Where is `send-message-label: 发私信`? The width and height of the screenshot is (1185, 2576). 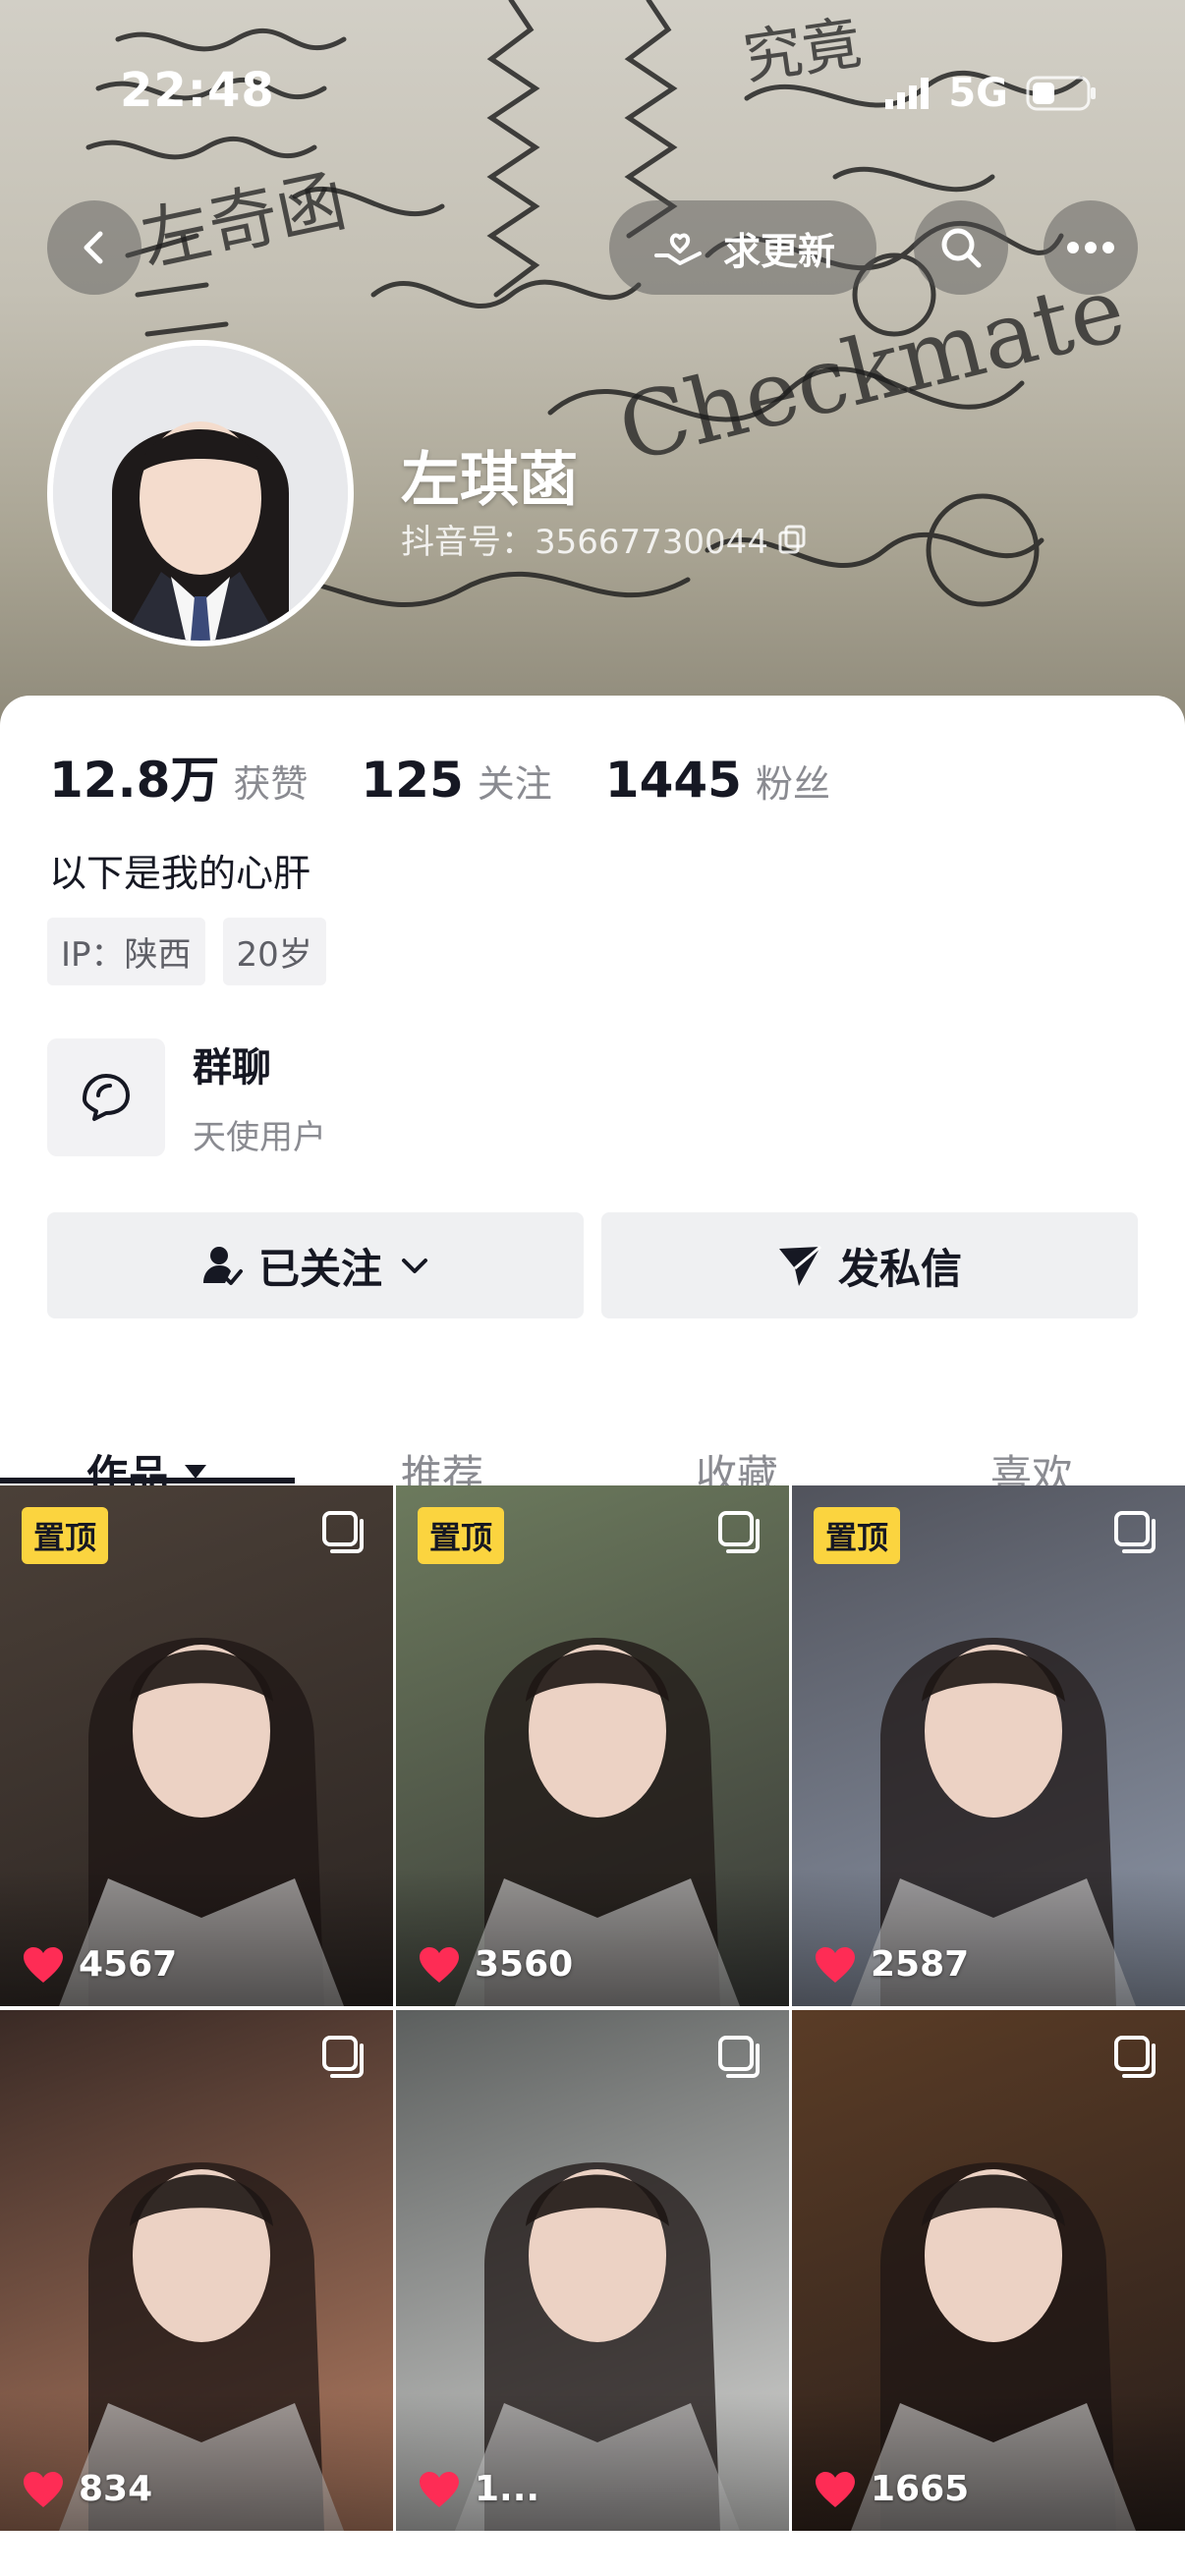
send-message-label: 发私信 is located at coordinates (900, 1268).